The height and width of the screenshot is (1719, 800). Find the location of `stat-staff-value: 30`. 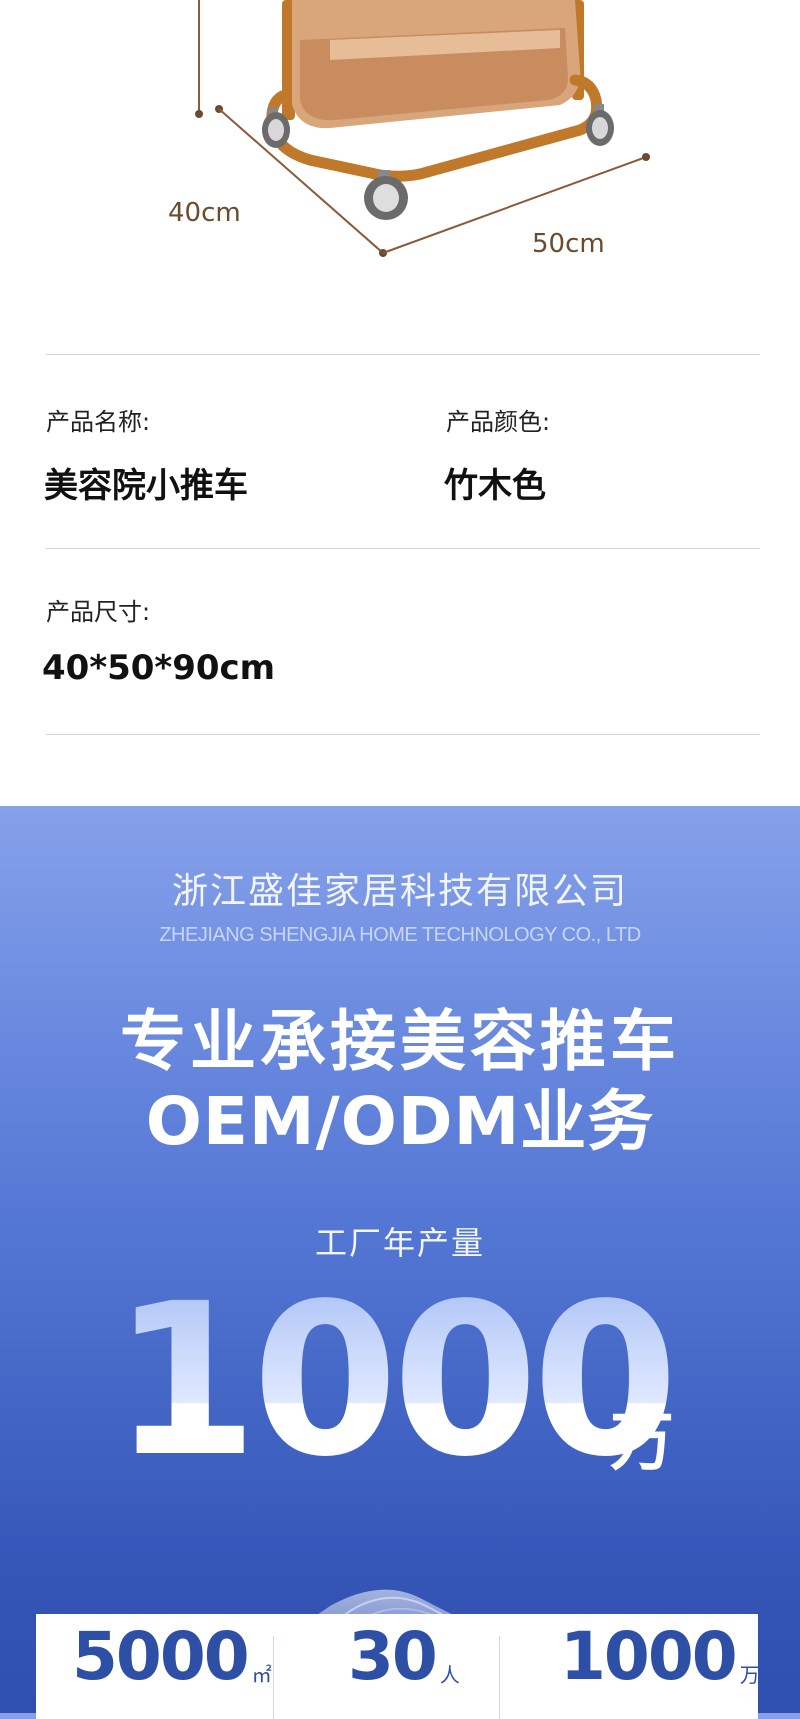

stat-staff-value: 30 is located at coordinates (393, 1656).